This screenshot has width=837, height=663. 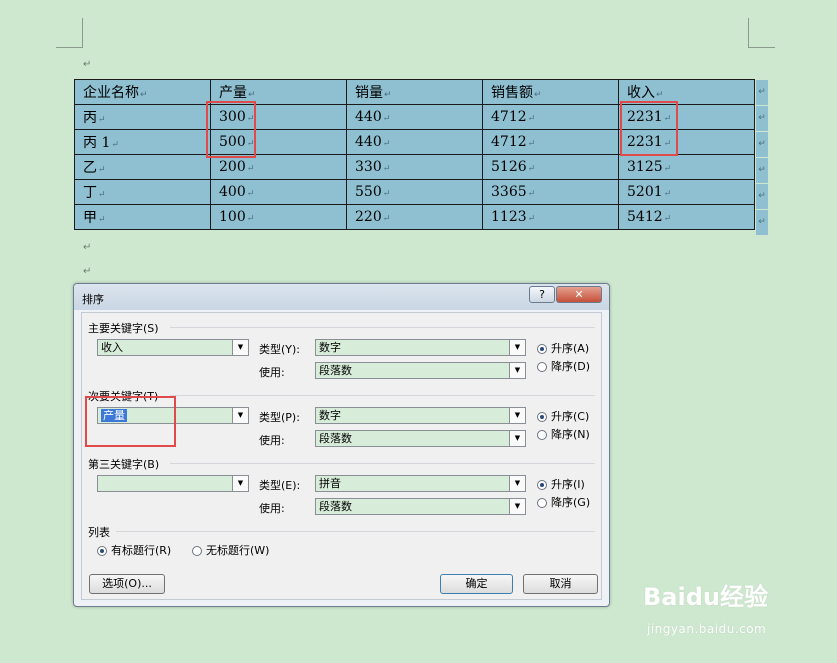 I want to click on primary-asc-radio: 升序(A), so click(x=563, y=348).